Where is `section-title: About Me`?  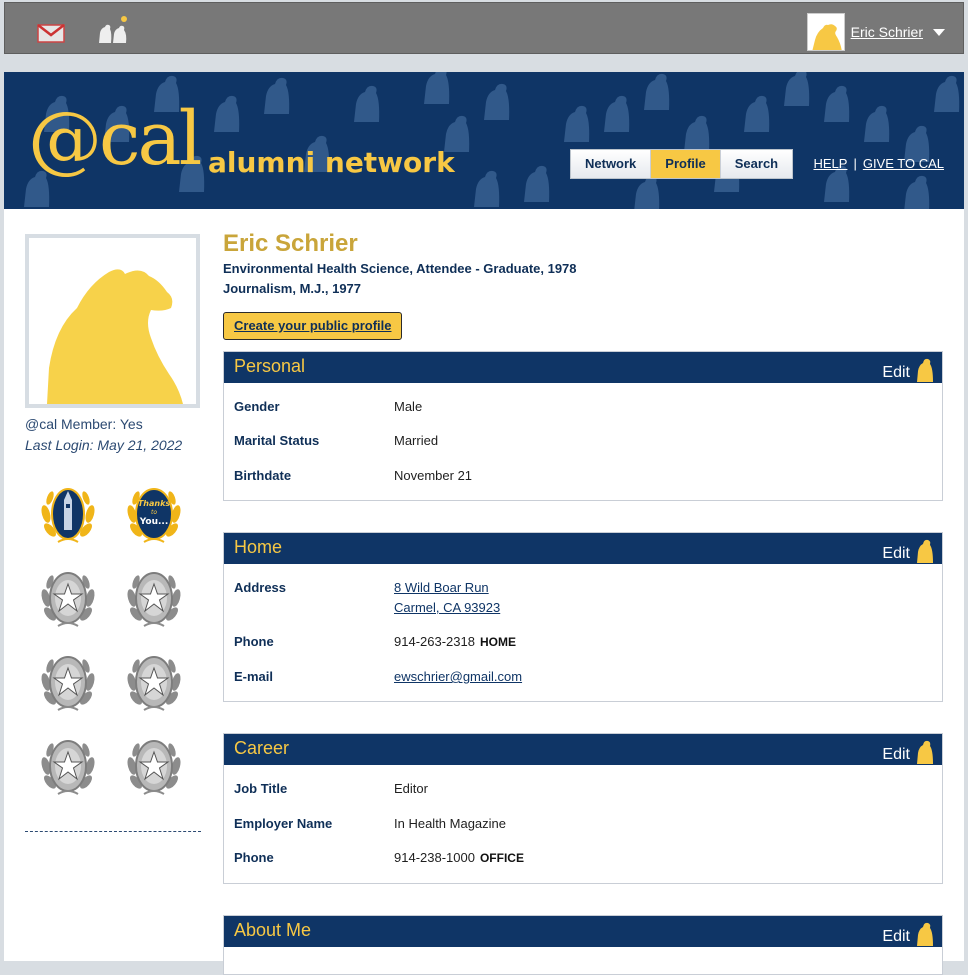
section-title: About Me is located at coordinates (273, 930).